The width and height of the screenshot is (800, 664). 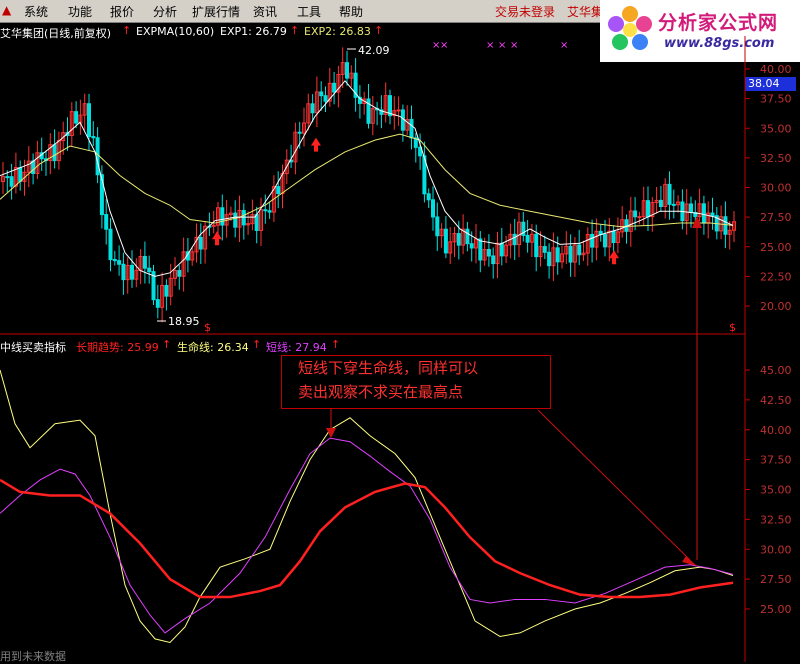 What do you see at coordinates (776, 247) in the screenshot?
I see `top-axis-tick-label: 25.00` at bounding box center [776, 247].